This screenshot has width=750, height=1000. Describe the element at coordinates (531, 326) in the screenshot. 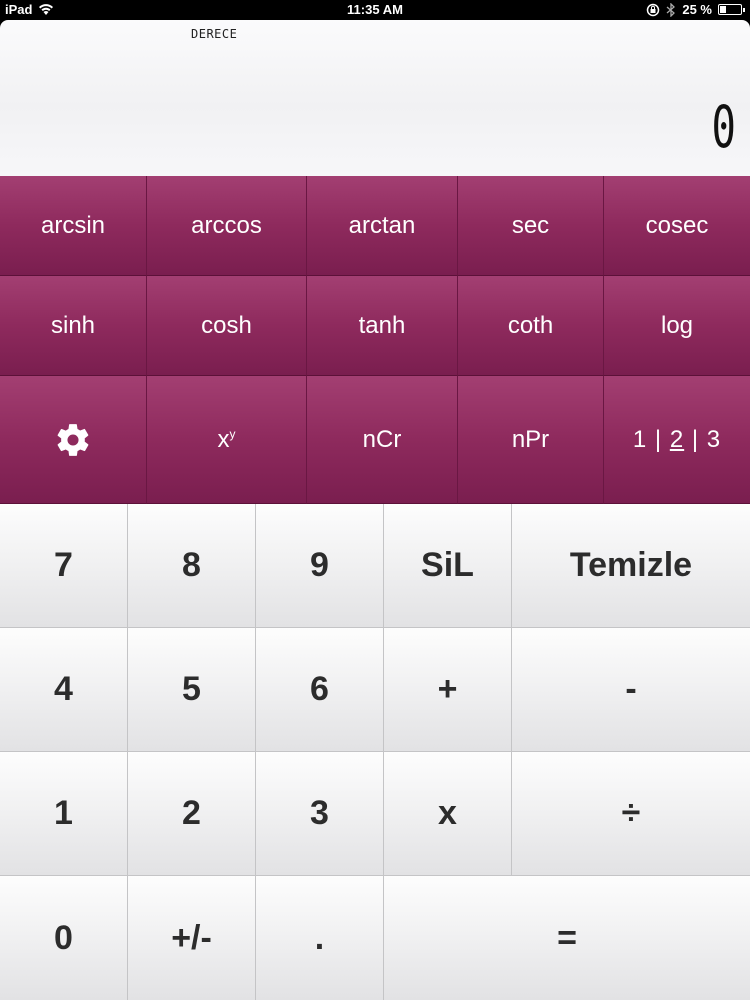

I see `coth-button: coth` at that location.